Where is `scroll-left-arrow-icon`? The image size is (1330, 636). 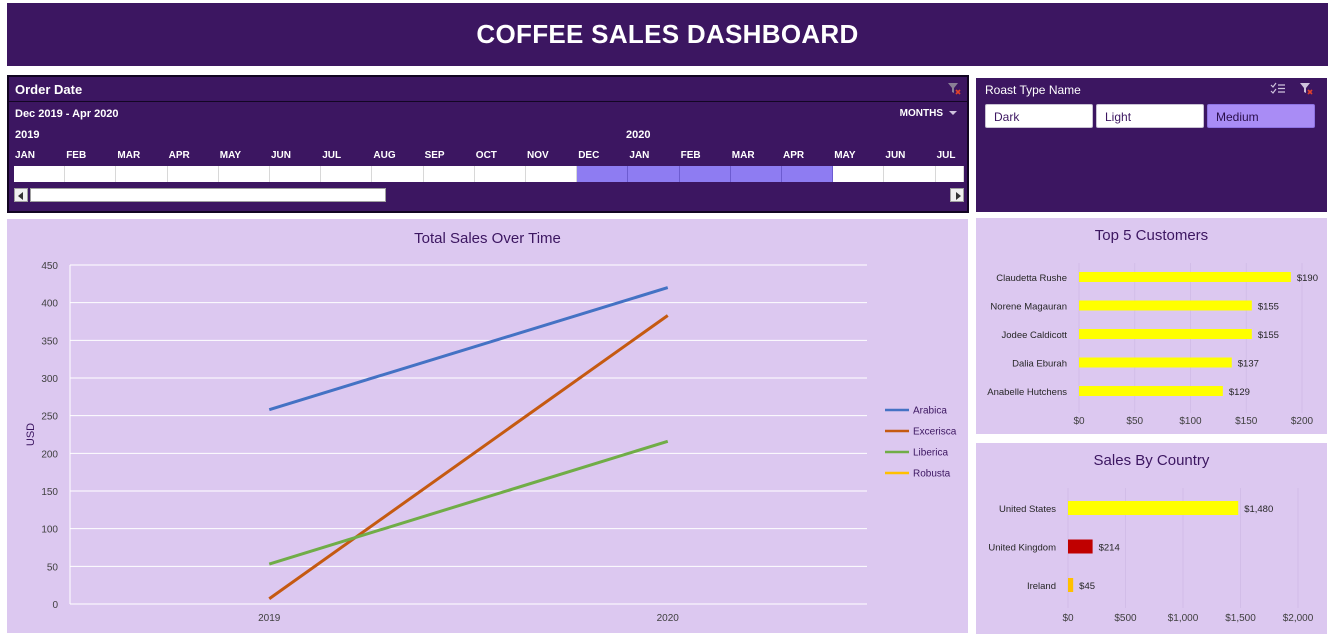
scroll-left-arrow-icon is located at coordinates (21, 195).